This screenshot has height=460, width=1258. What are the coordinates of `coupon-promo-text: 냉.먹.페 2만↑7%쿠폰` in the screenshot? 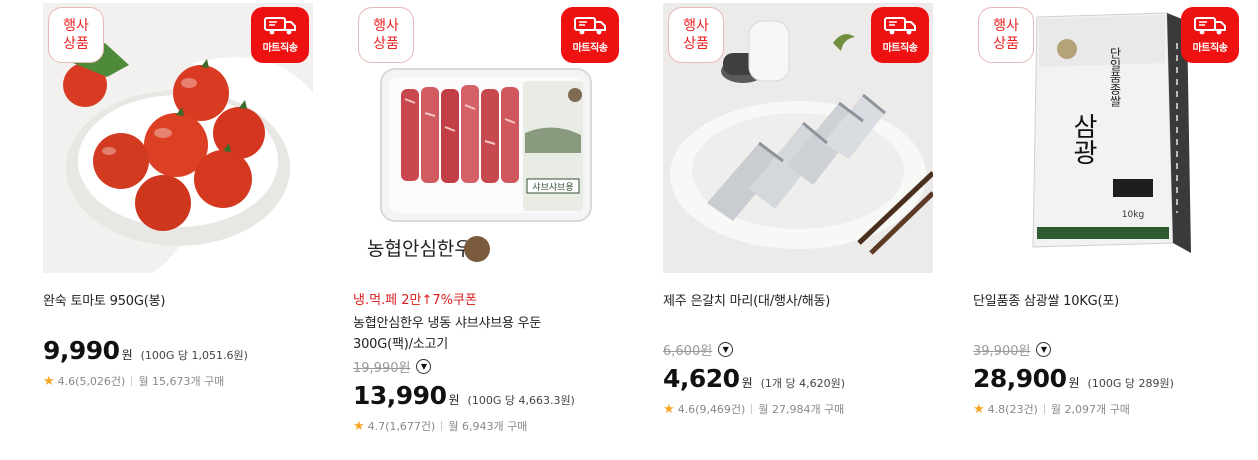 It's located at (488, 301).